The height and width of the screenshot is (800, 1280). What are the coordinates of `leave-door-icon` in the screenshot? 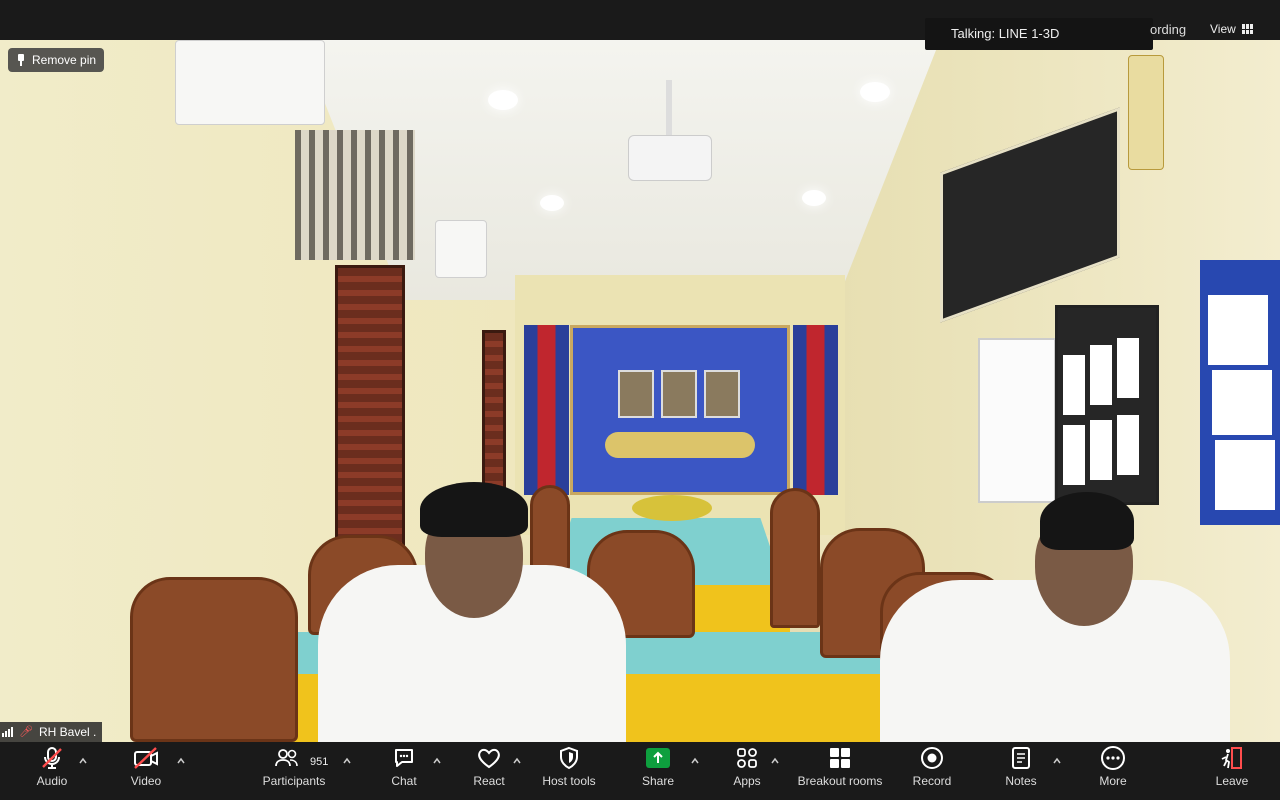 It's located at (1232, 758).